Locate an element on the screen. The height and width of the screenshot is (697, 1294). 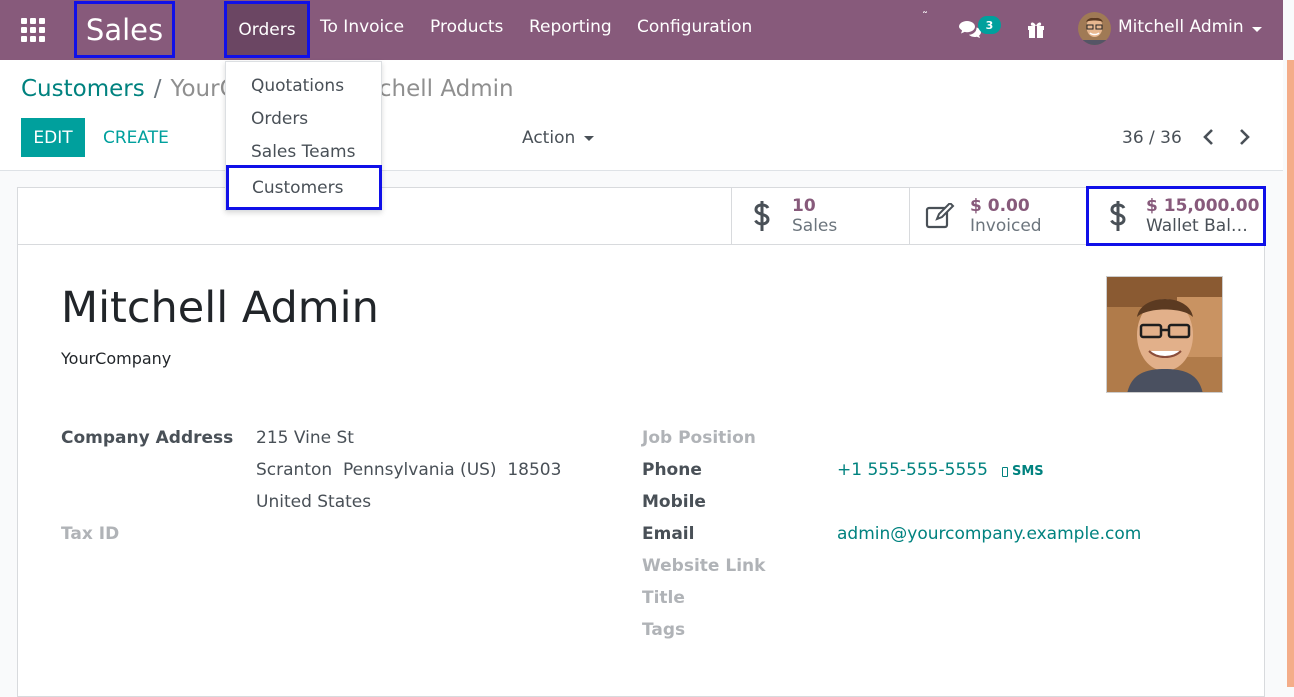
job-position-label: Job Position is located at coordinates (699, 438).